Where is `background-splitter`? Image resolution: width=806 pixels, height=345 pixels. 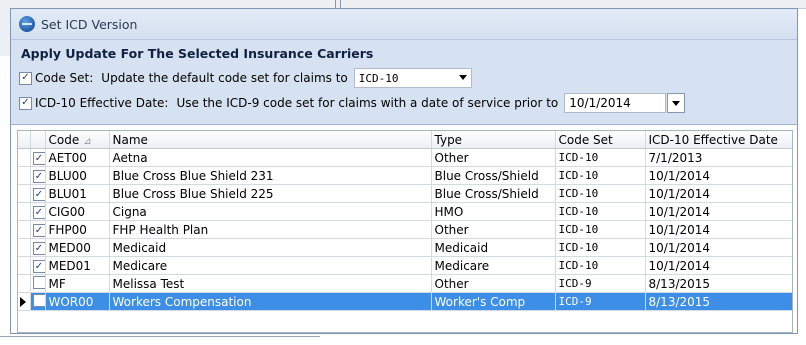 background-splitter is located at coordinates (338, 4).